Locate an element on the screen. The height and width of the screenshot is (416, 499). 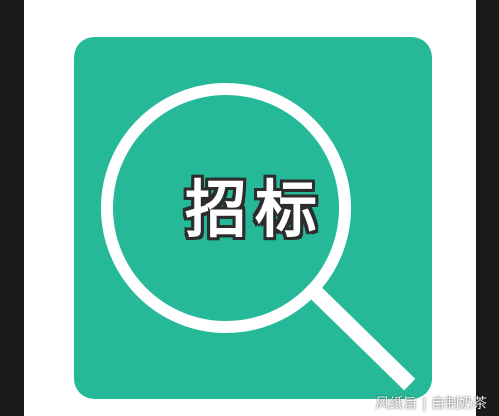
watermark-text: 风纸旨 | 自制奶茶 is located at coordinates (431, 404).